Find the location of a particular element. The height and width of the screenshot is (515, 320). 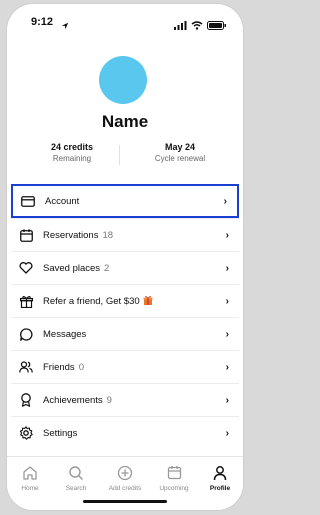

credit-card-icon is located at coordinates (28, 201).